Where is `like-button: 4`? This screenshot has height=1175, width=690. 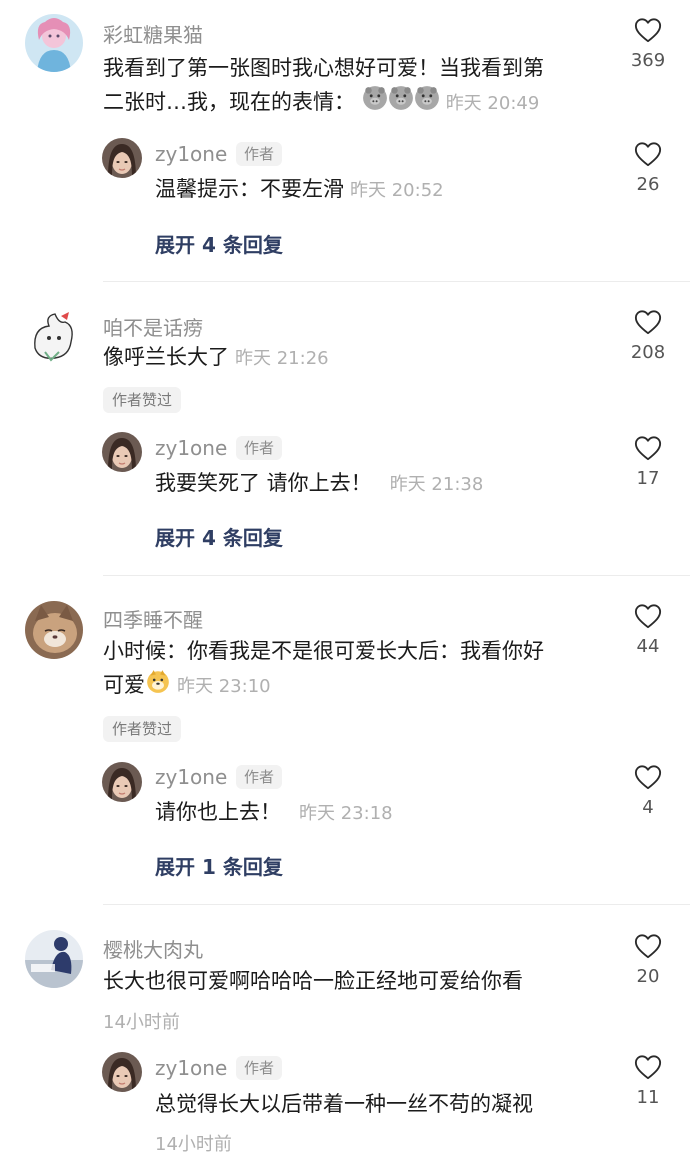
like-button: 4 is located at coordinates (648, 790).